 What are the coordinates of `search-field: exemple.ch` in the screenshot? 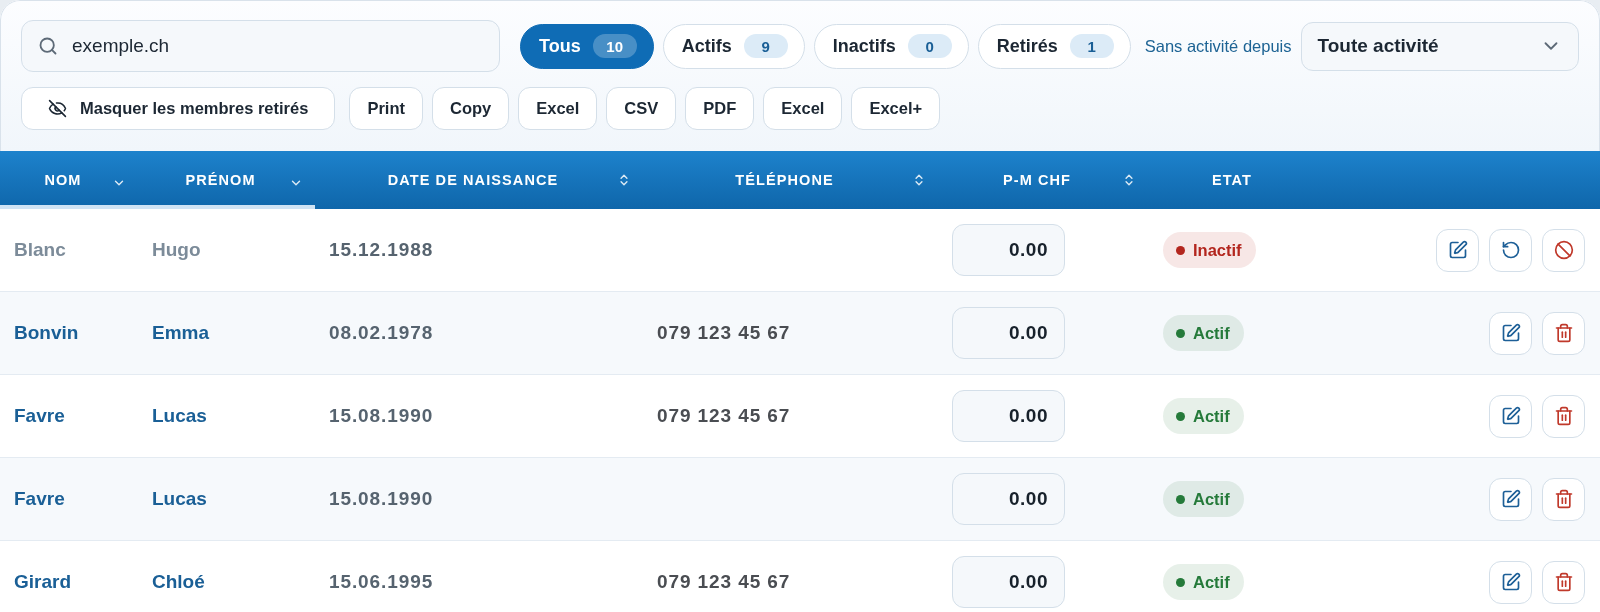 It's located at (260, 46).